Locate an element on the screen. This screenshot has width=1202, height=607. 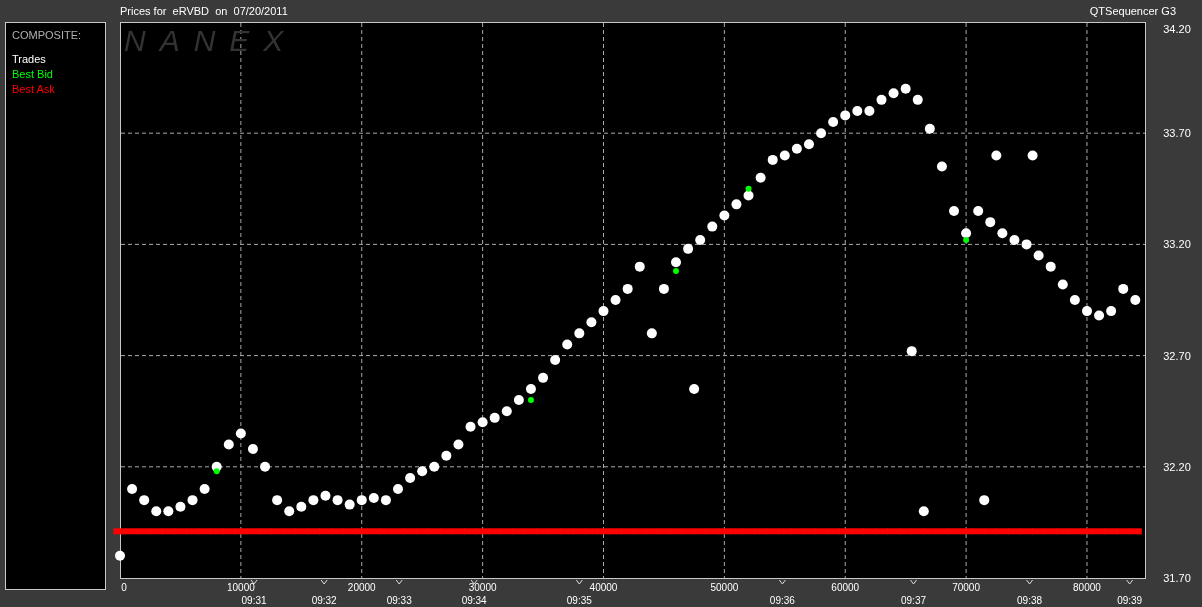
y-axis-label: 33.20 is located at coordinates (1177, 244).